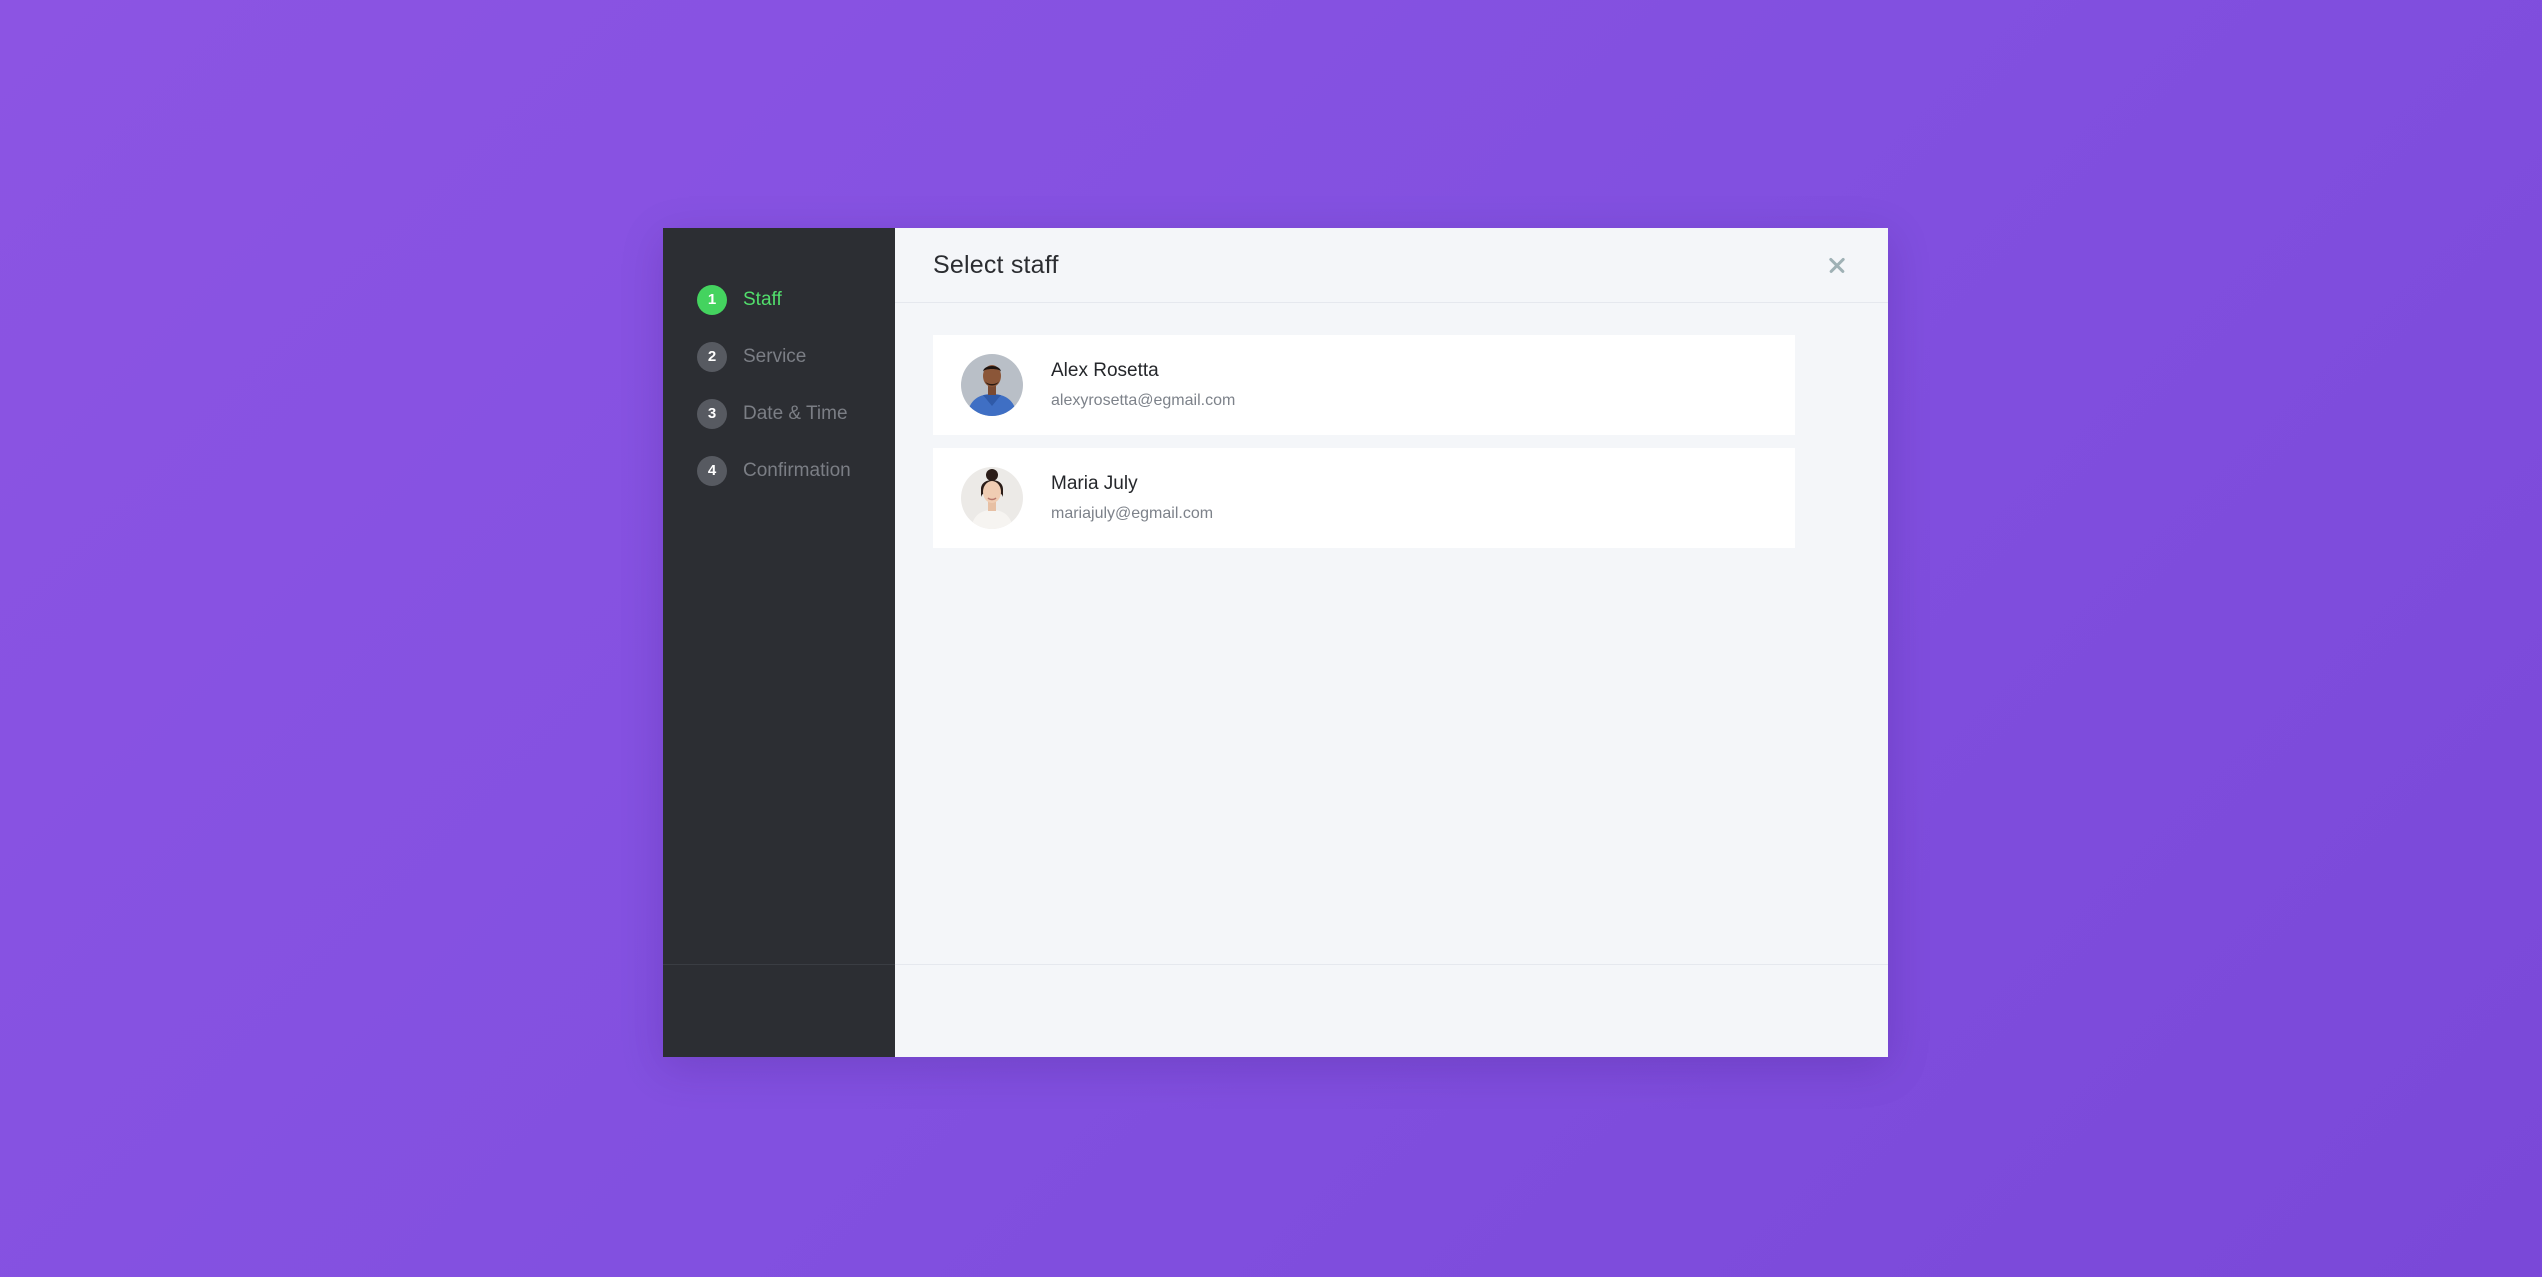 This screenshot has width=2542, height=1277. What do you see at coordinates (779, 1010) in the screenshot?
I see `sidebar-footer` at bounding box center [779, 1010].